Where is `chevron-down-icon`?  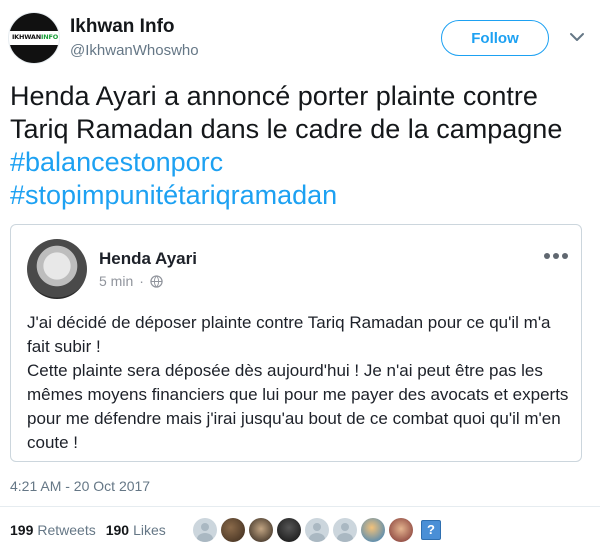 chevron-down-icon is located at coordinates (577, 37).